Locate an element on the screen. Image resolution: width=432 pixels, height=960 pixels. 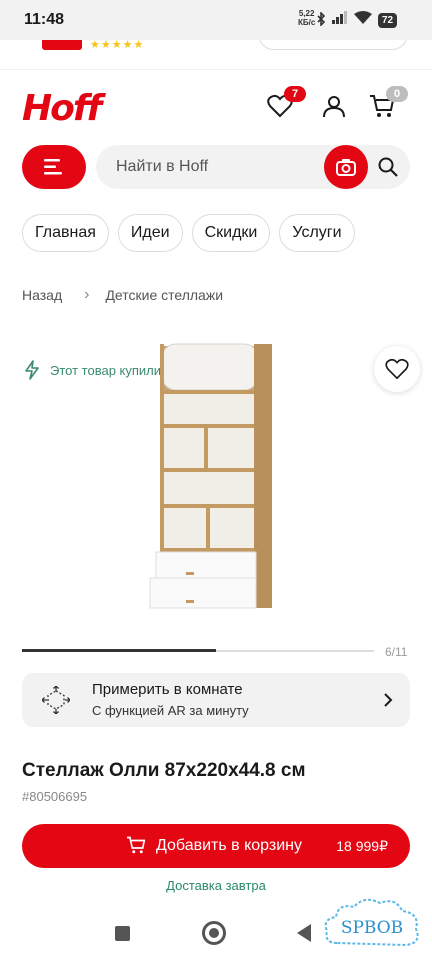
cart-icon is located at coordinates (136, 845).